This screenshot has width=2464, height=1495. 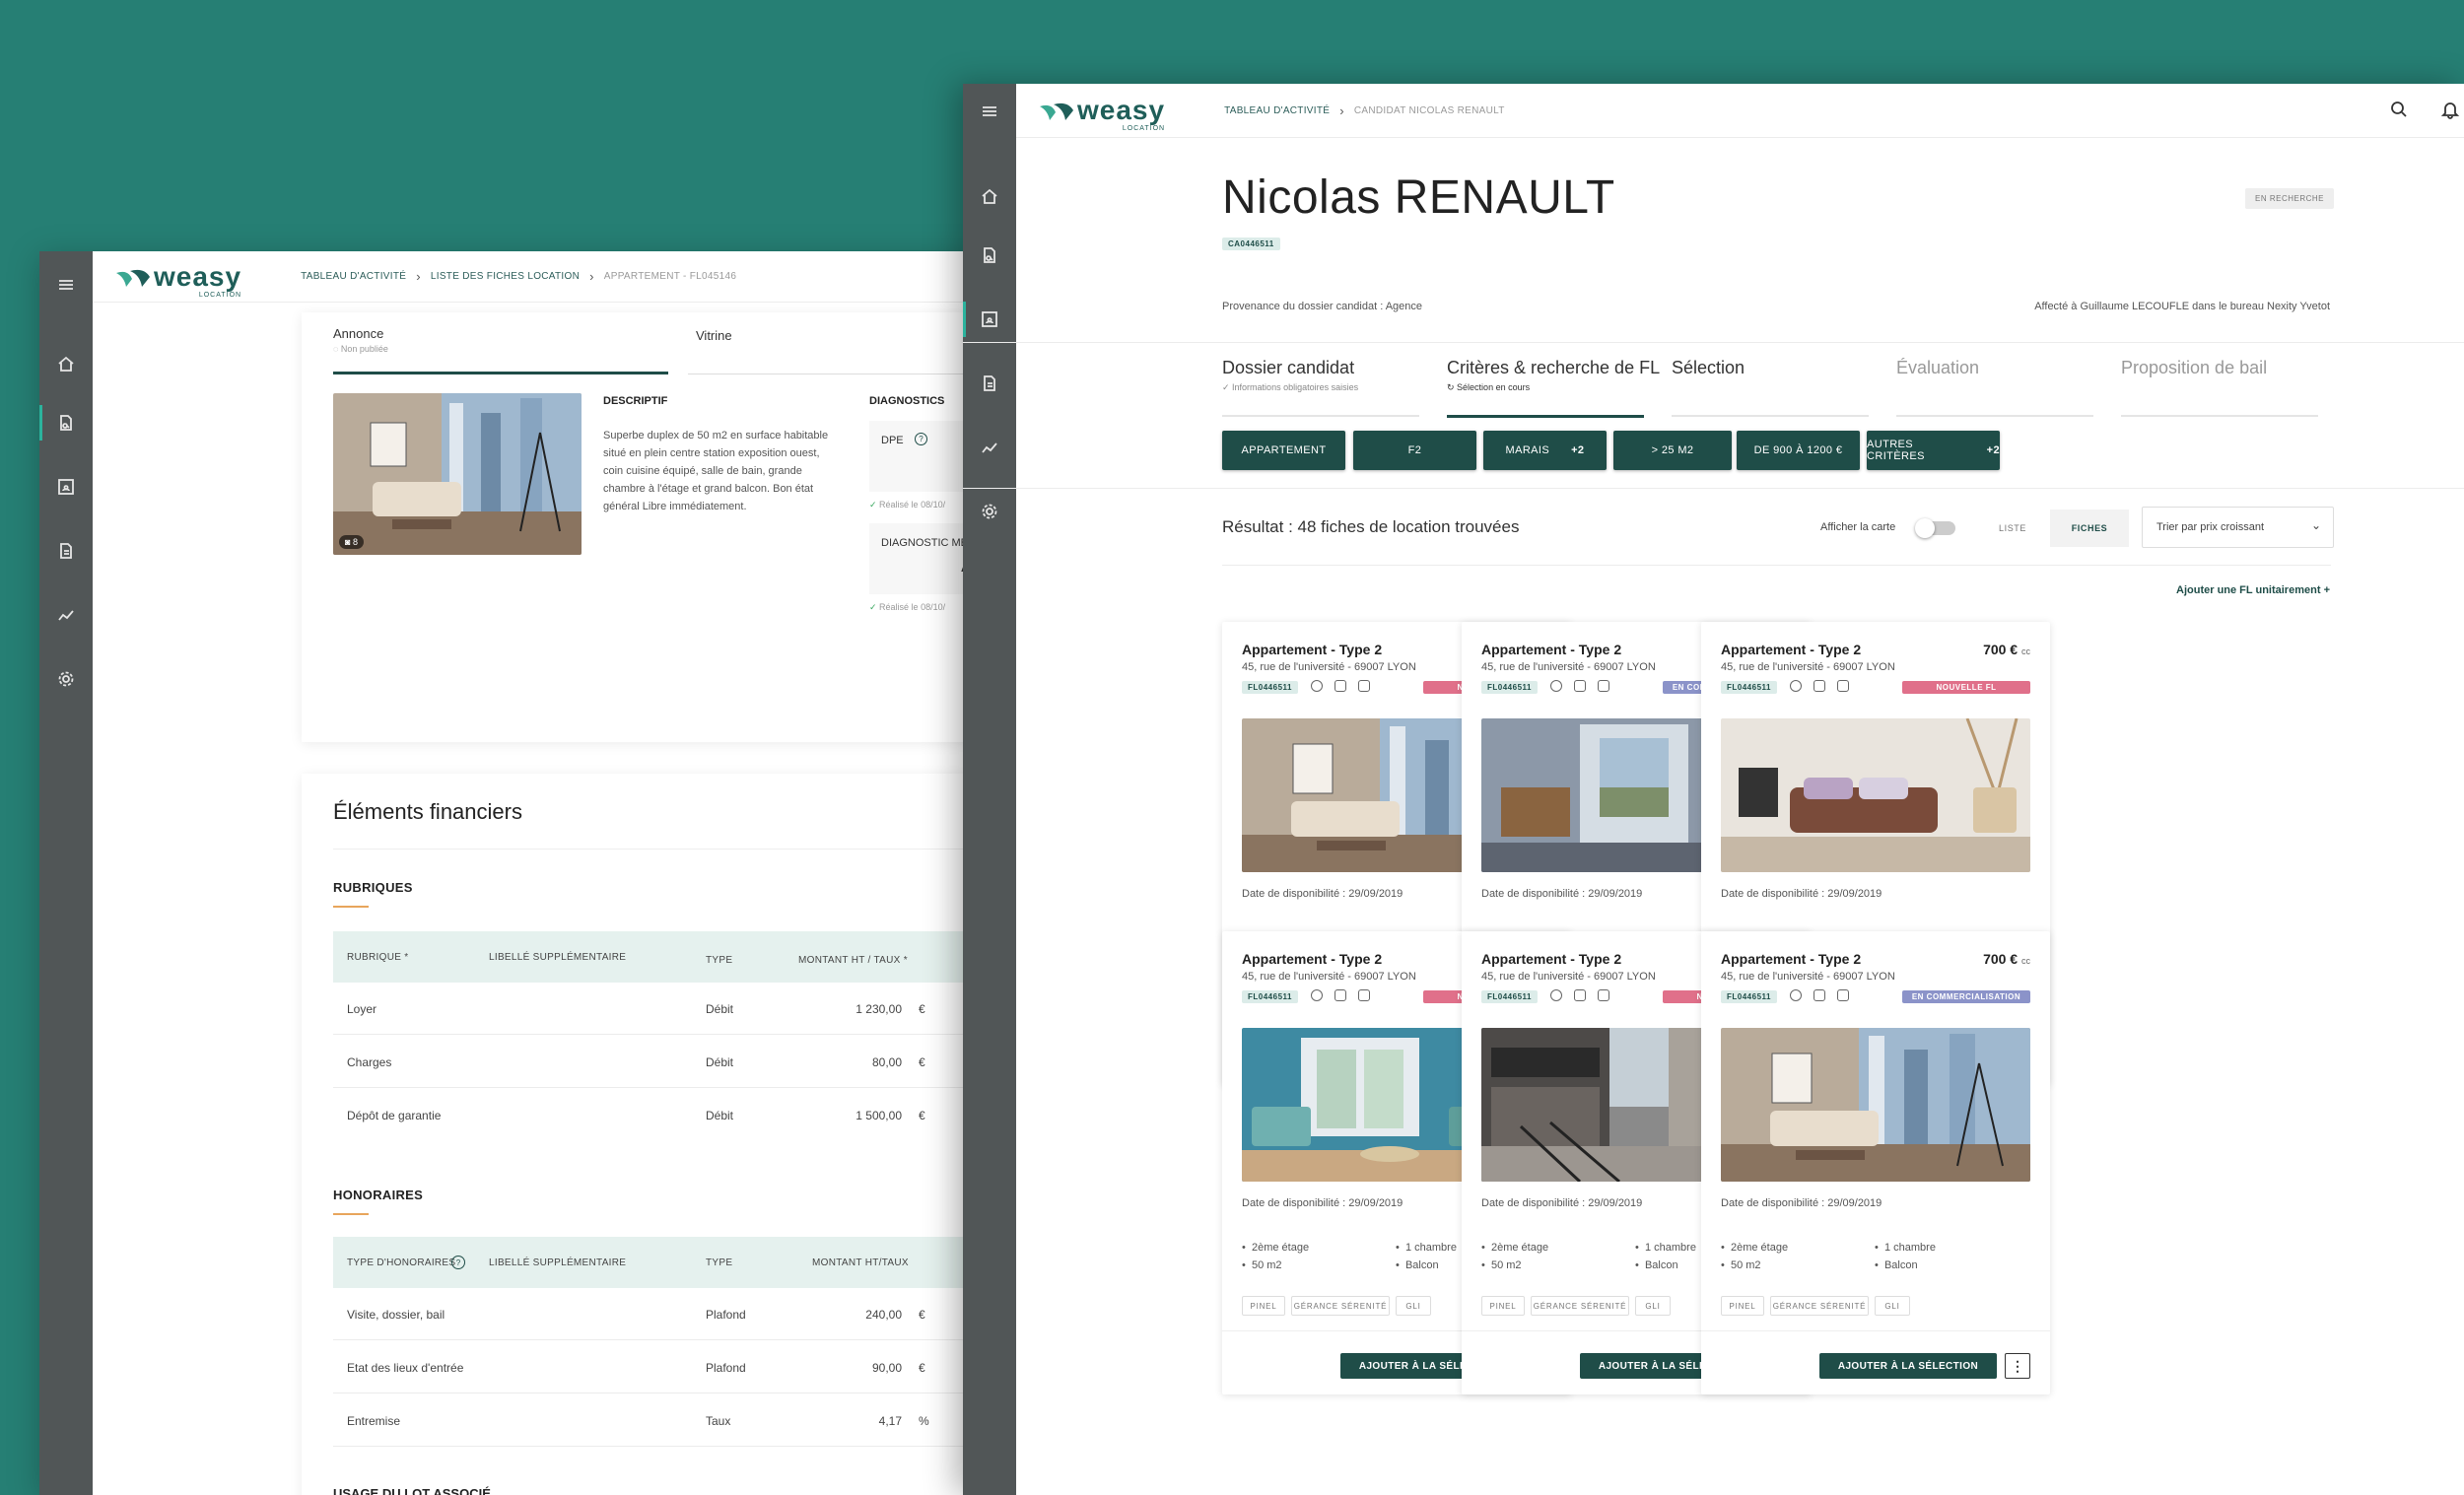 What do you see at coordinates (2399, 112) in the screenshot?
I see `search-icon` at bounding box center [2399, 112].